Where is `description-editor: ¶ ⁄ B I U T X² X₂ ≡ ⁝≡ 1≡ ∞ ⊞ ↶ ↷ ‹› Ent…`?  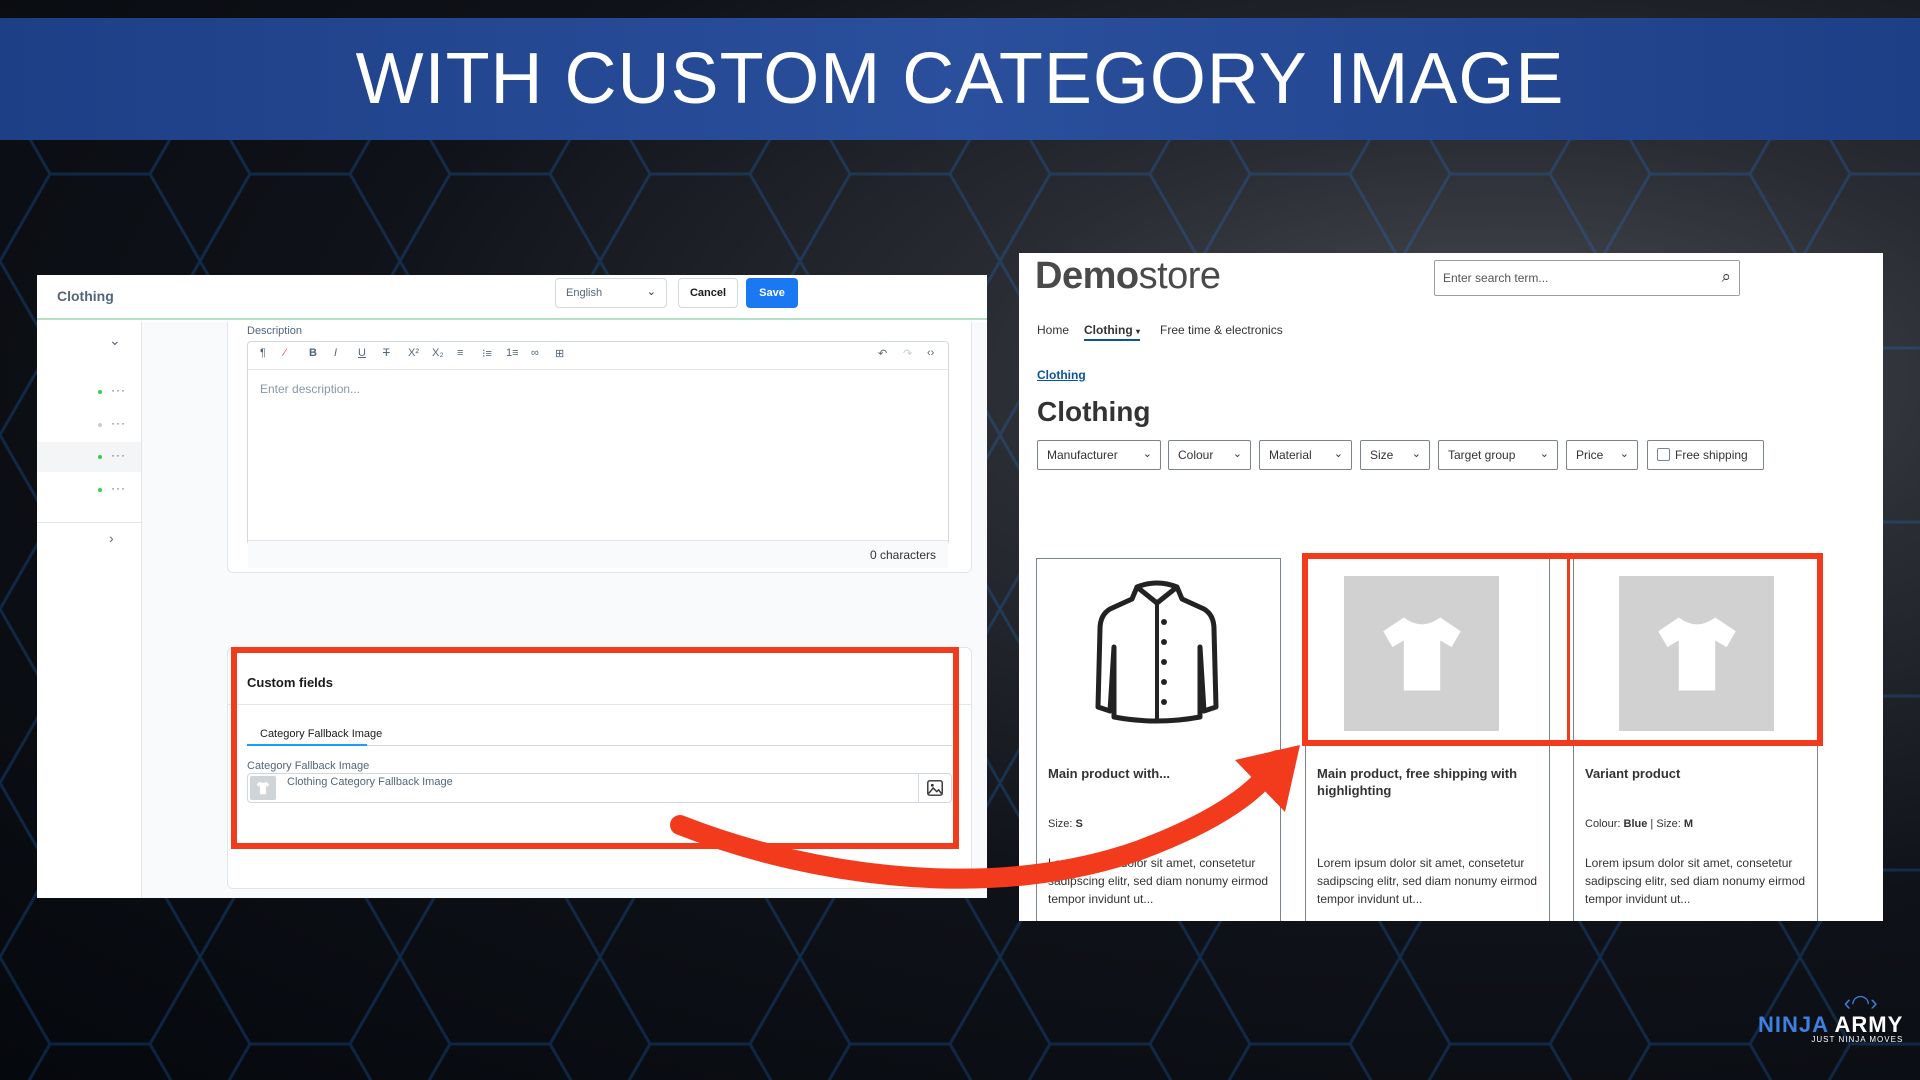
description-editor: ¶ ⁄ B I U T X² X₂ ≡ ⁝≡ 1≡ ∞ ⊞ ↶ ↷ ‹› Ent… is located at coordinates (598, 454).